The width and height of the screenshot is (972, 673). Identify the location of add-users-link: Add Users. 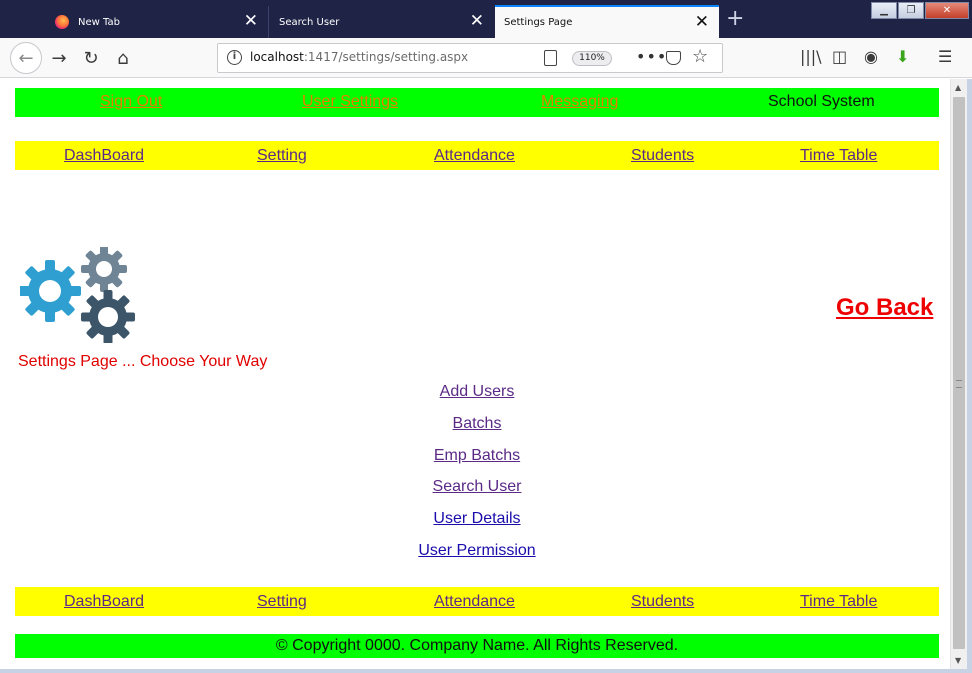
(477, 397).